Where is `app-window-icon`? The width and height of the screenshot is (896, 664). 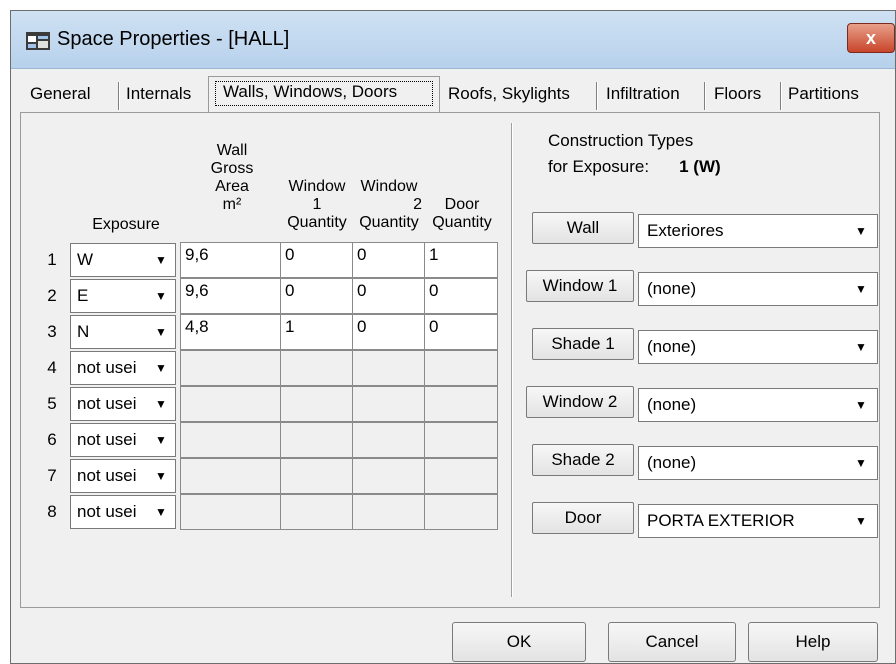 app-window-icon is located at coordinates (38, 41).